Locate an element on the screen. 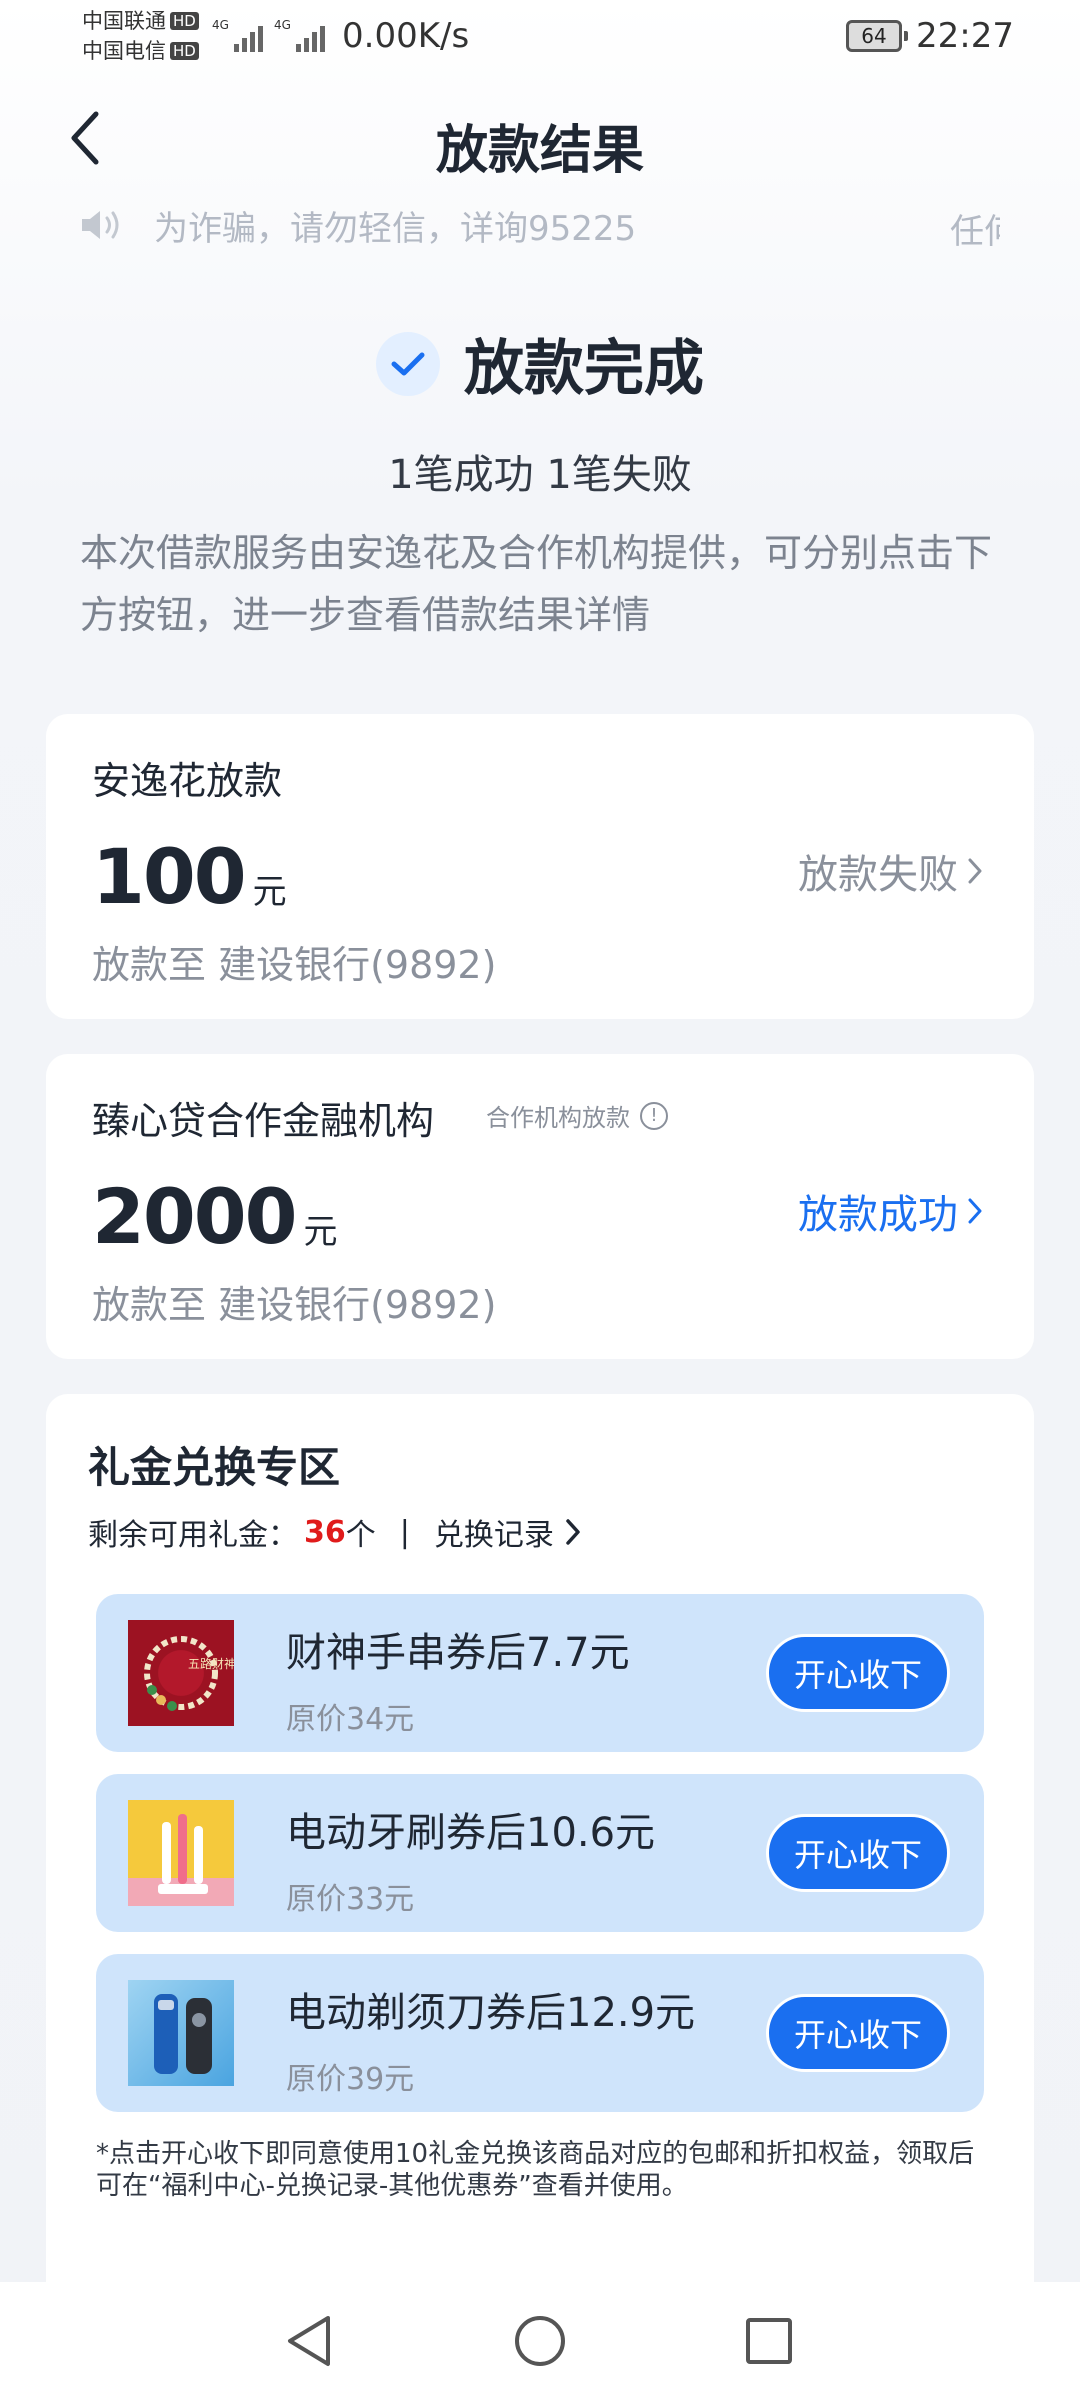 This screenshot has height=2400, width=1080. offer-item: 电动剃须刀券后12.9元 原价39元 开心收下 is located at coordinates (540, 2033).